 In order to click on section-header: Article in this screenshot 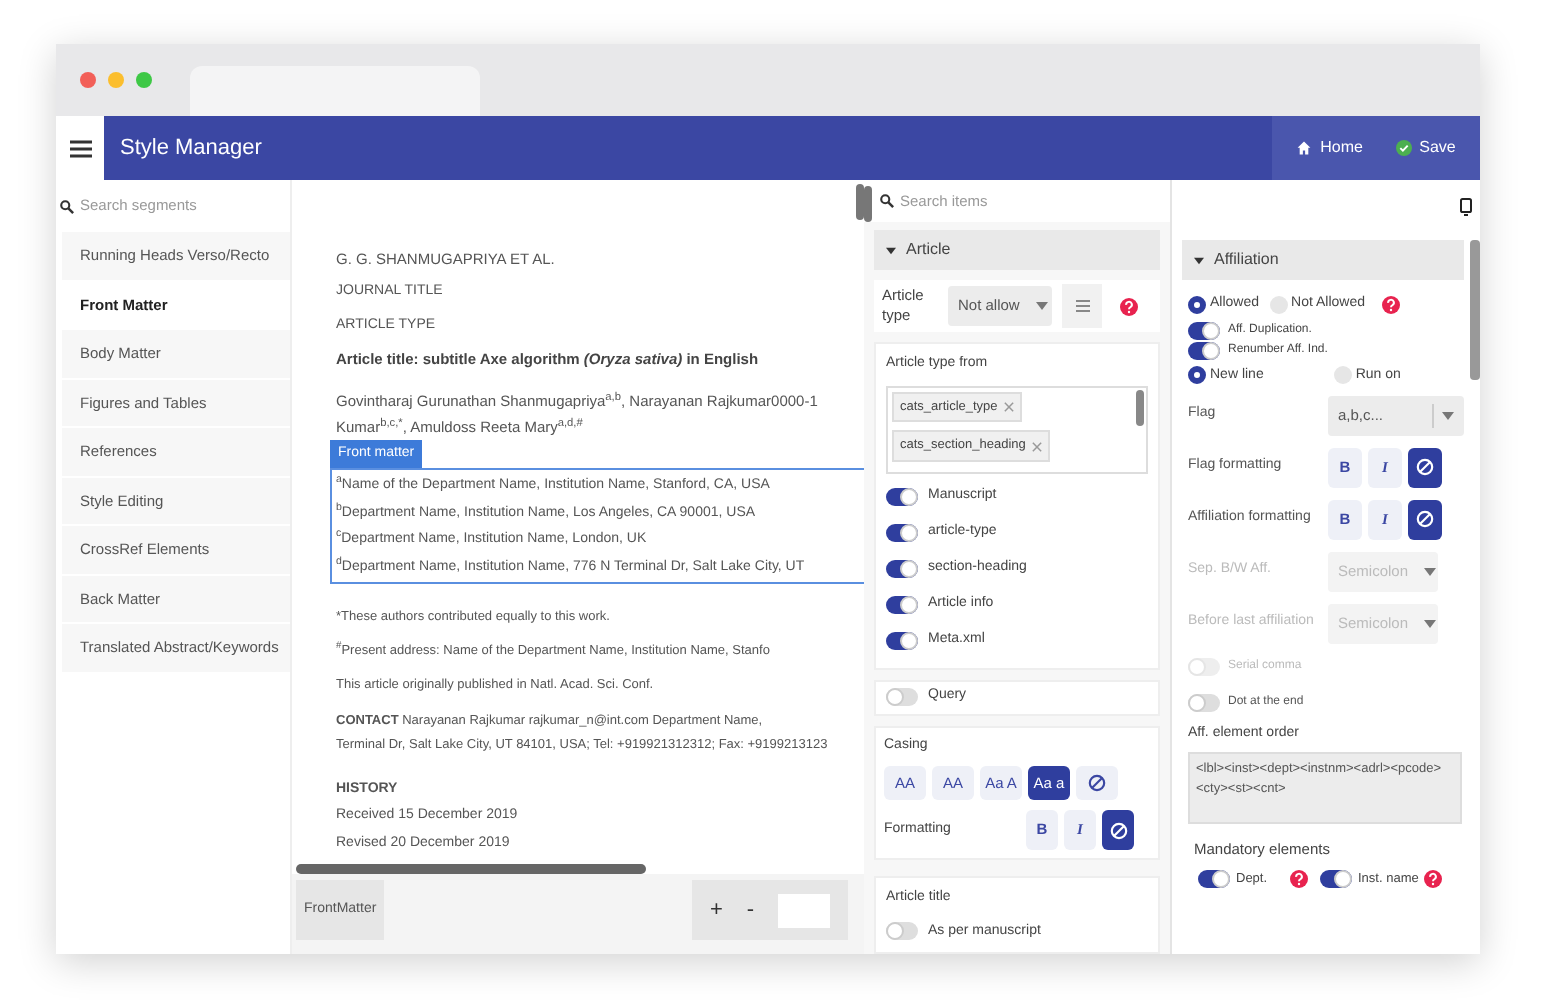, I will do `click(1017, 250)`.